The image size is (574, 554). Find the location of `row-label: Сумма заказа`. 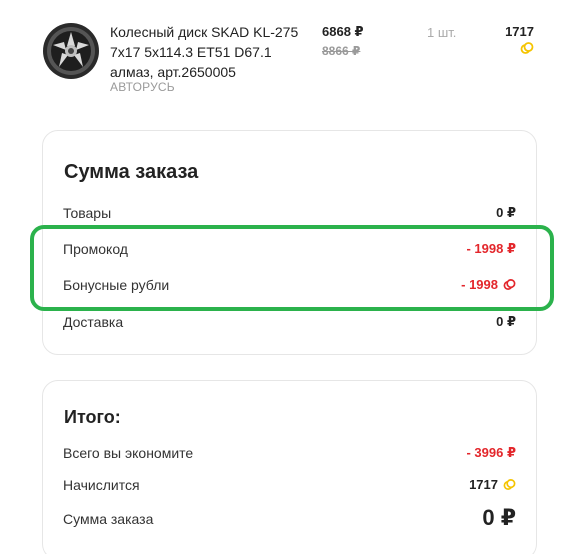

row-label: Сумма заказа is located at coordinates (108, 519).